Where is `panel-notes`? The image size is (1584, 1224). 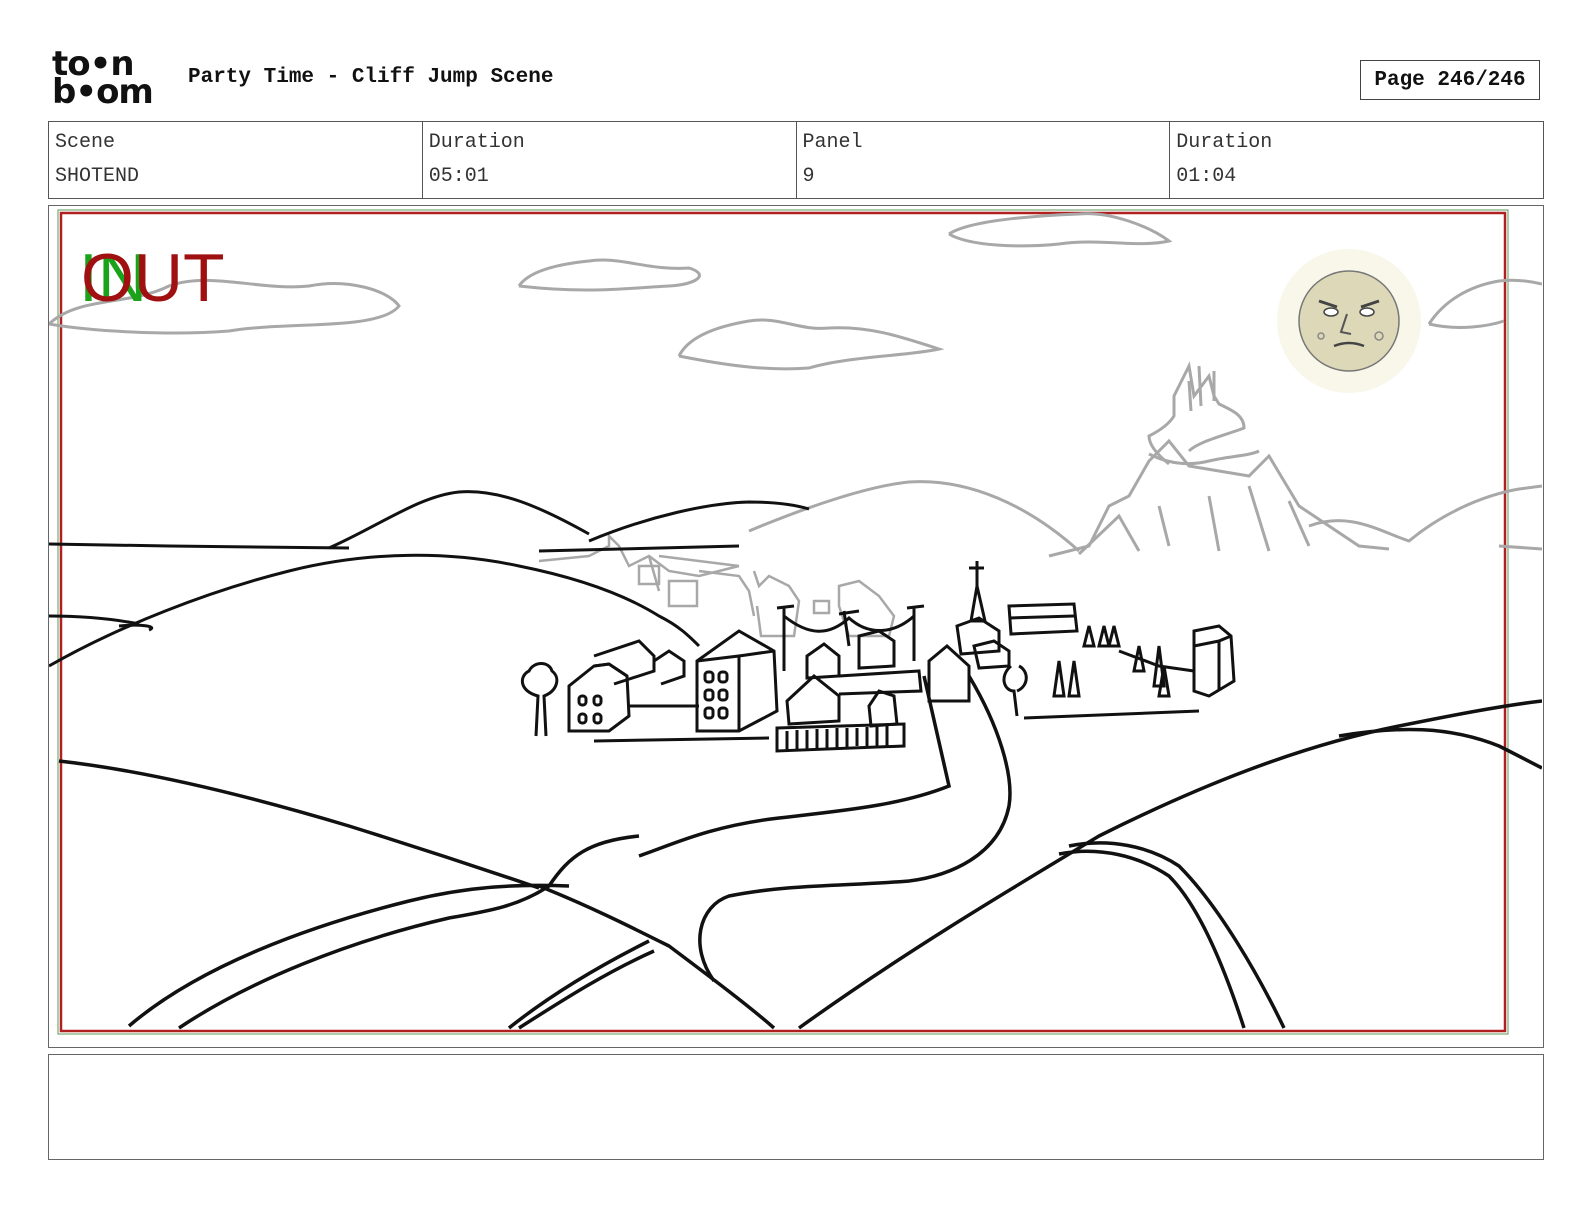
panel-notes is located at coordinates (796, 1107).